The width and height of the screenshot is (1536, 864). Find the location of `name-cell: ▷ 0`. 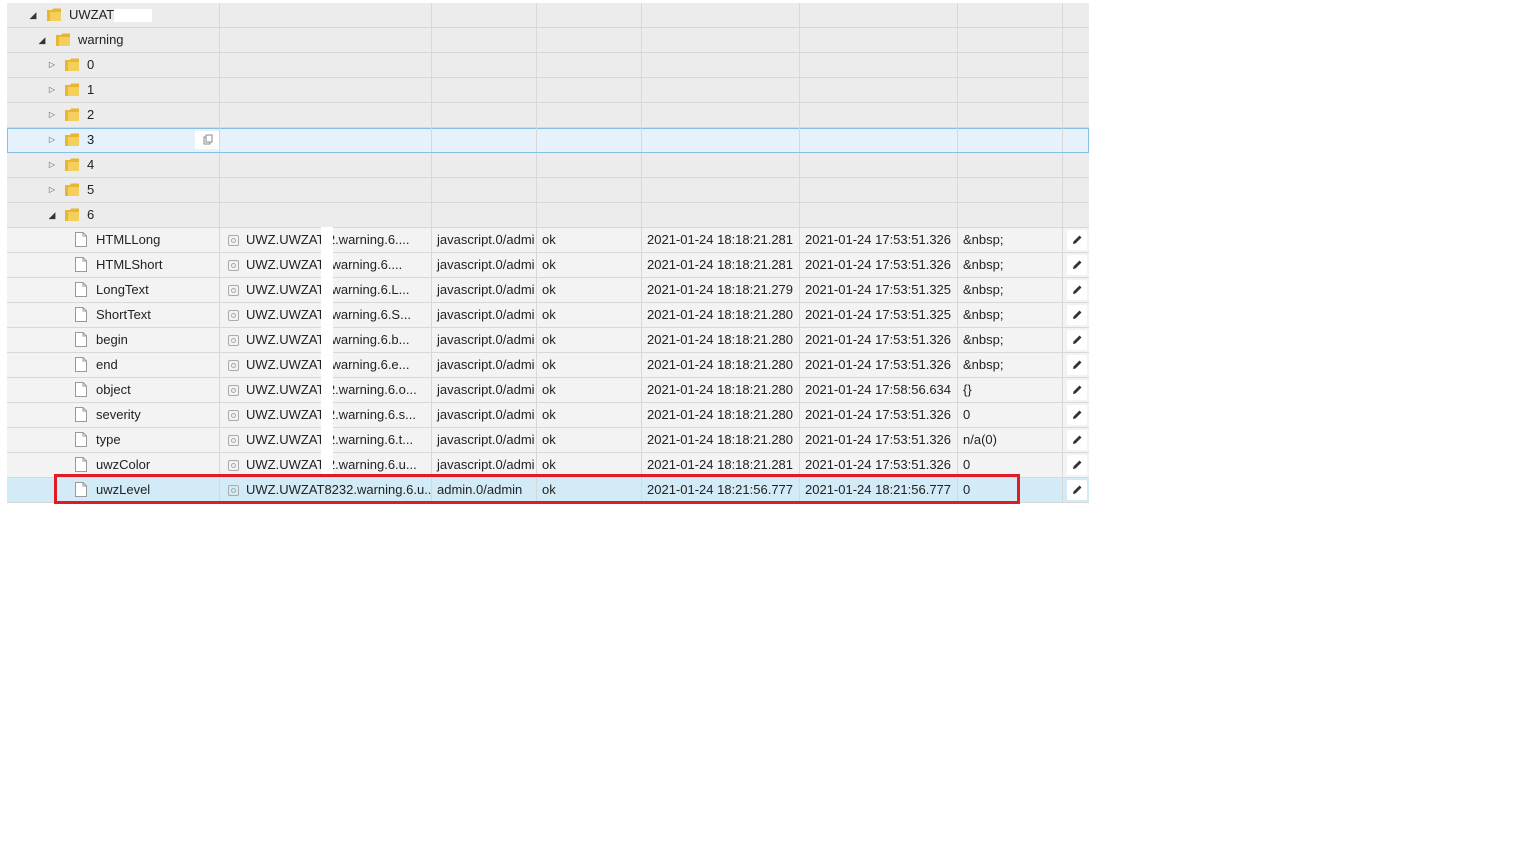

name-cell: ▷ 0 is located at coordinates (113, 65).